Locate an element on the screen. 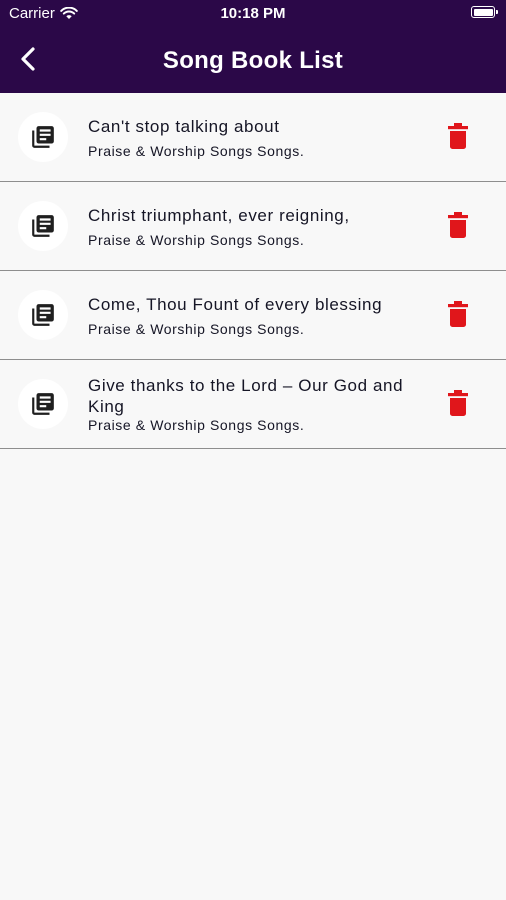 This screenshot has width=506, height=900. navbar: Song Book List is located at coordinates (253, 60).